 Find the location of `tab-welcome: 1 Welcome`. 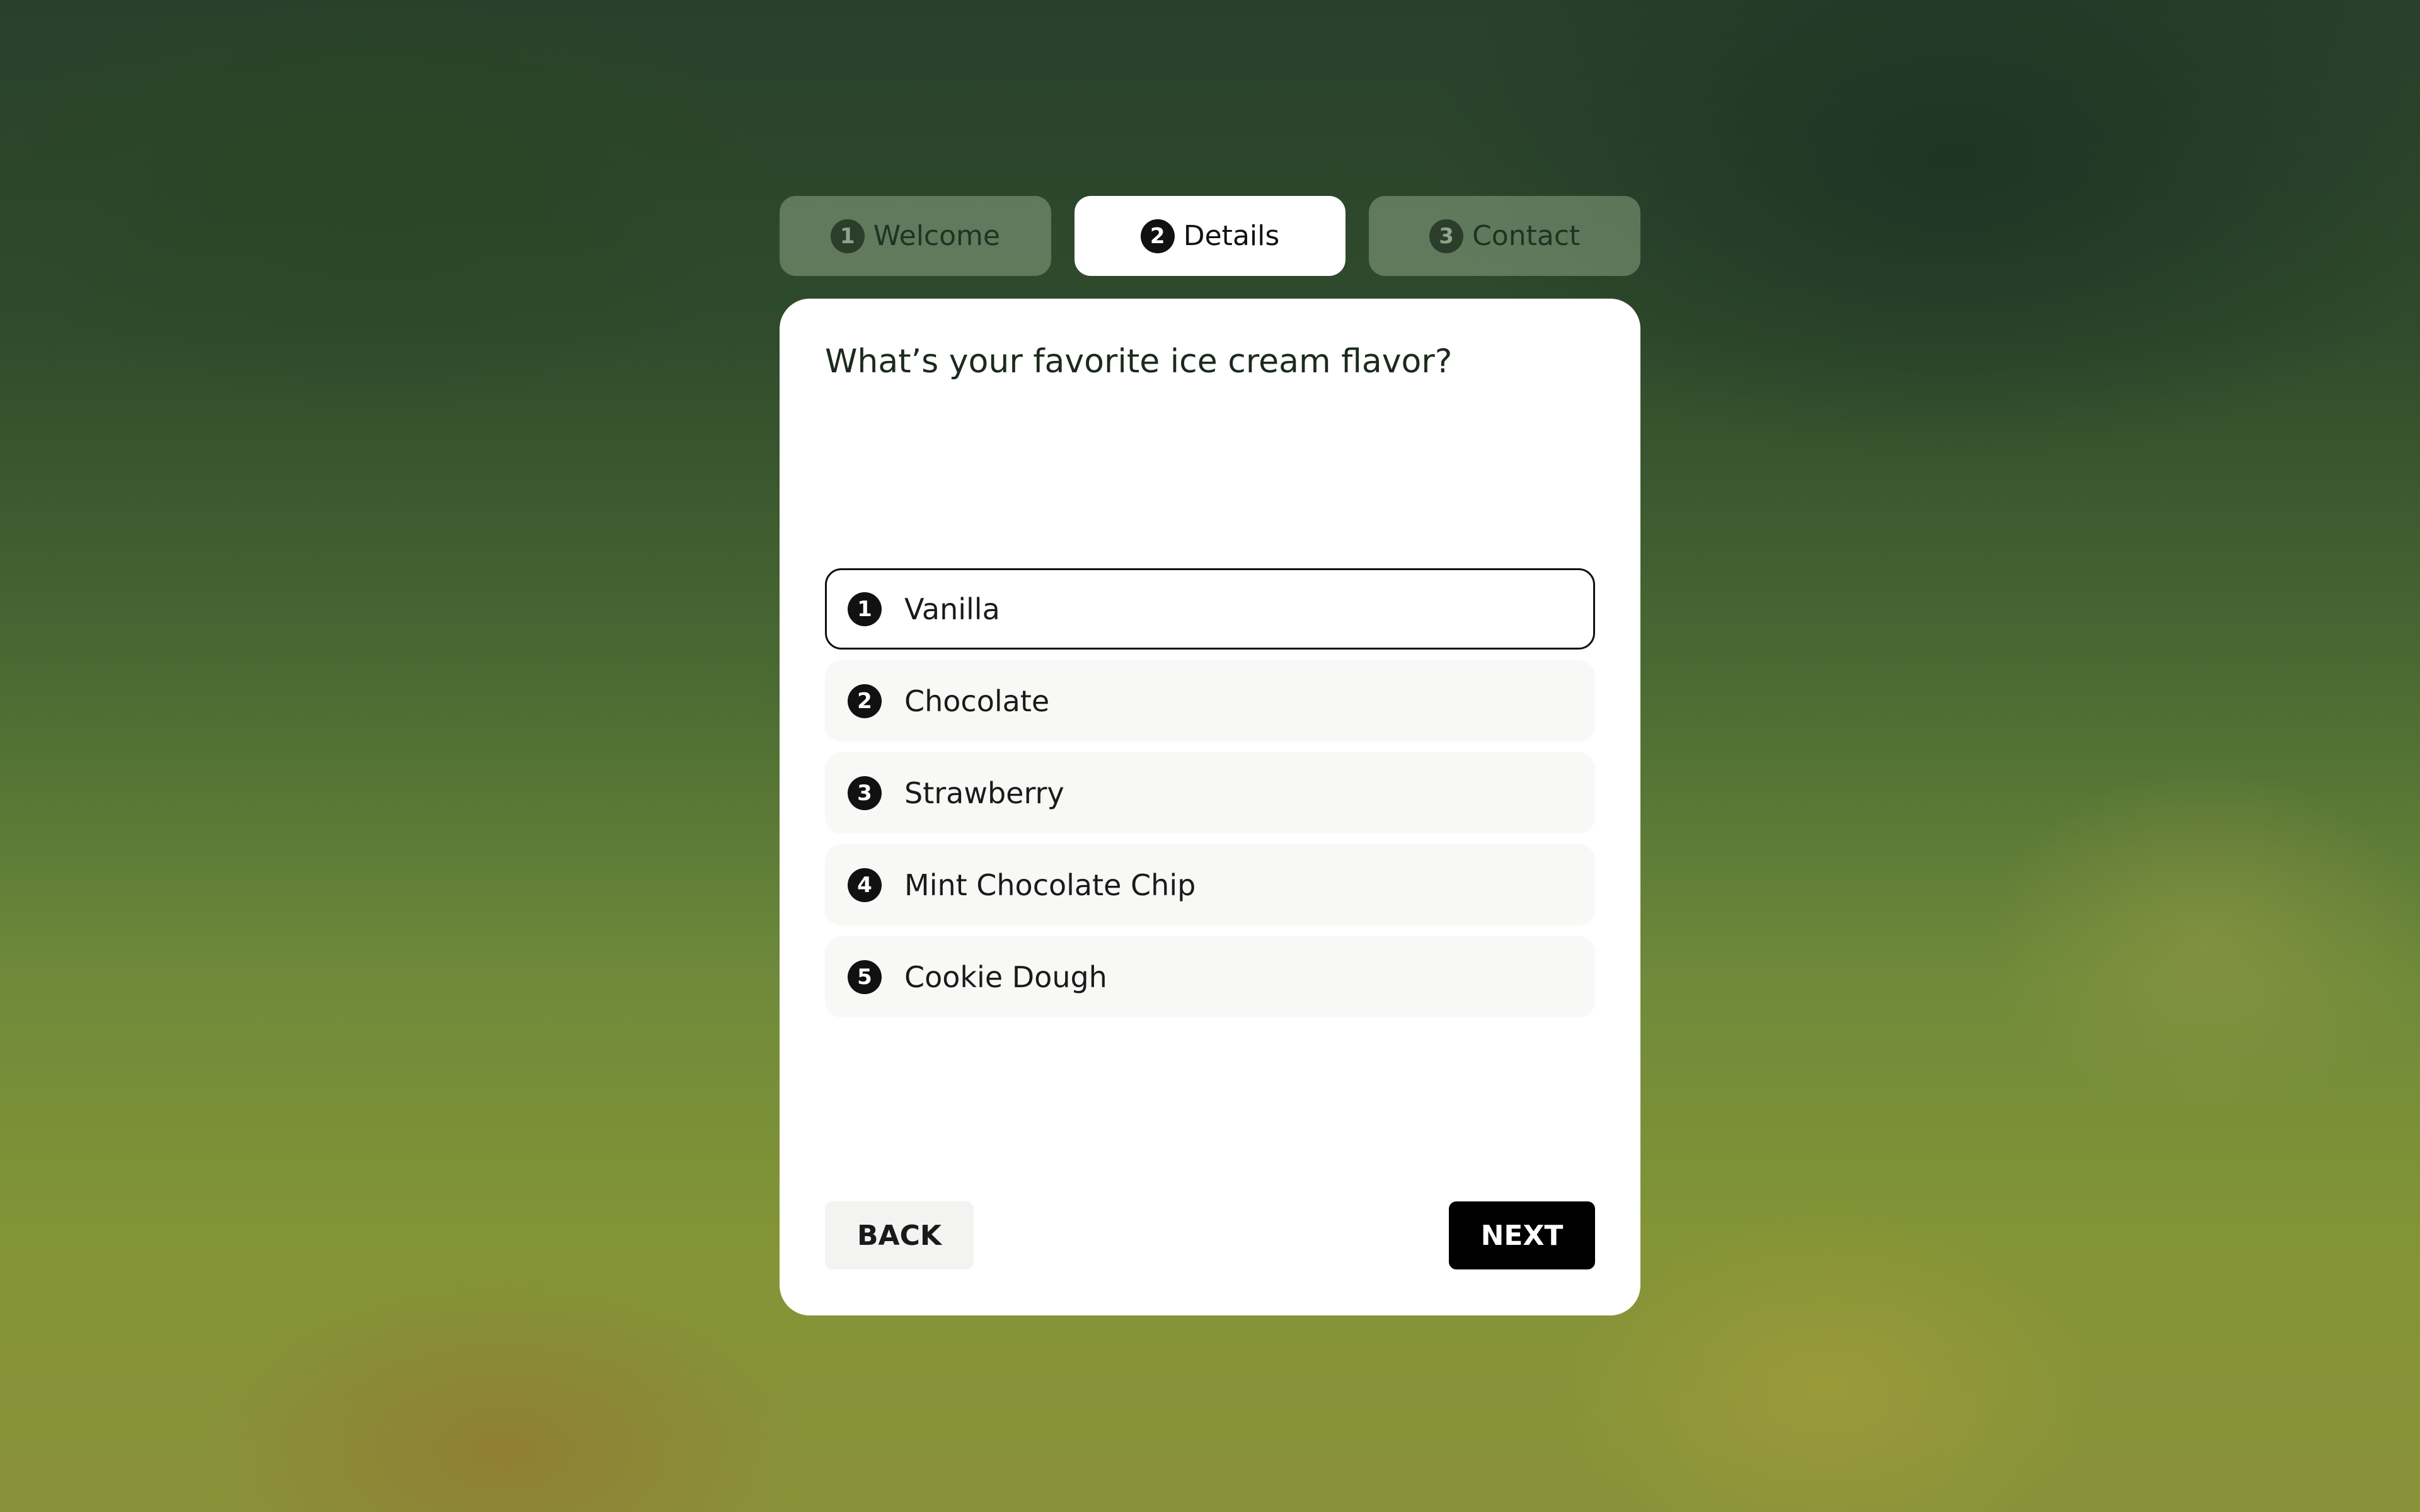

tab-welcome: 1 Welcome is located at coordinates (916, 236).